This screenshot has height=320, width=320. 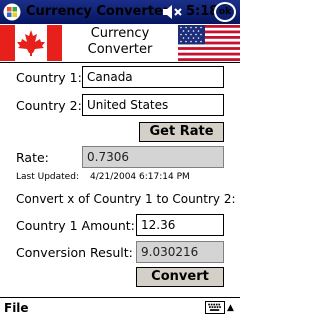 I want to click on rate-value-field: 0.7306, so click(x=153, y=157).